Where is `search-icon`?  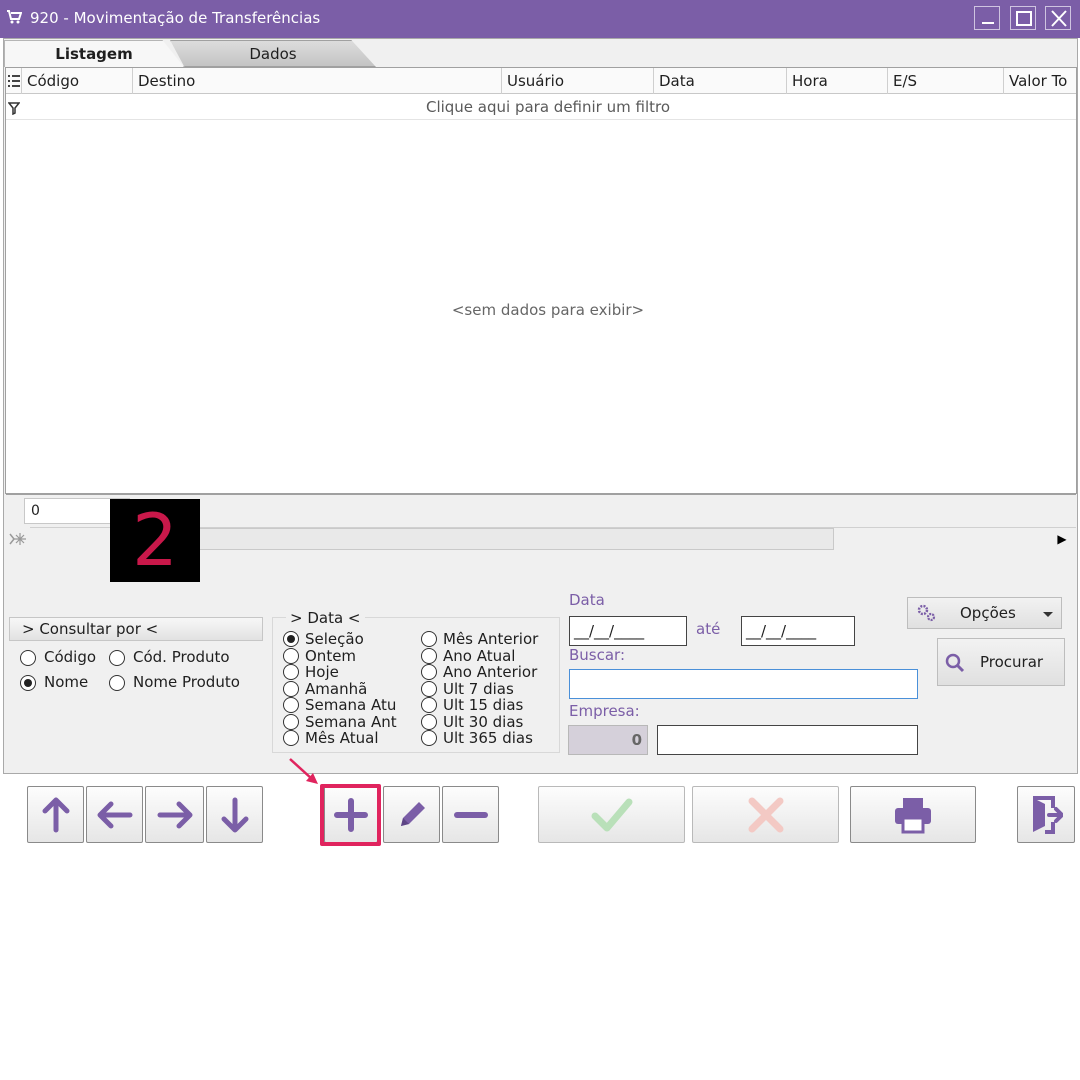
search-icon is located at coordinates (955, 665).